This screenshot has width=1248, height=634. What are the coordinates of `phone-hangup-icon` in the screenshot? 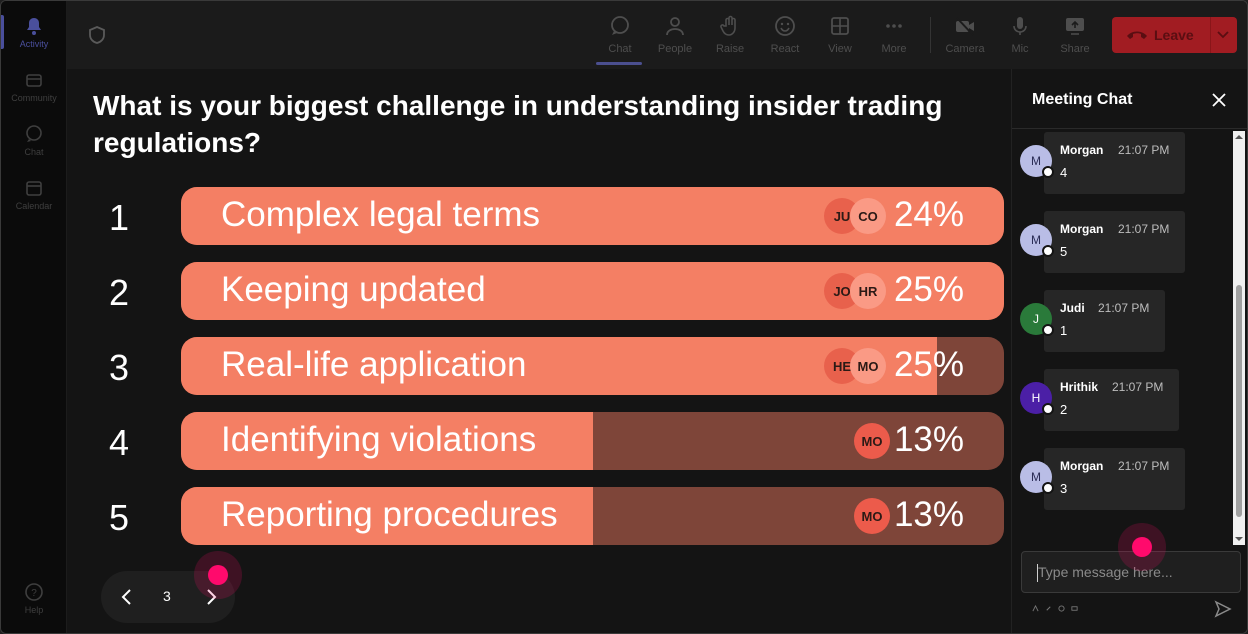 It's located at (1137, 35).